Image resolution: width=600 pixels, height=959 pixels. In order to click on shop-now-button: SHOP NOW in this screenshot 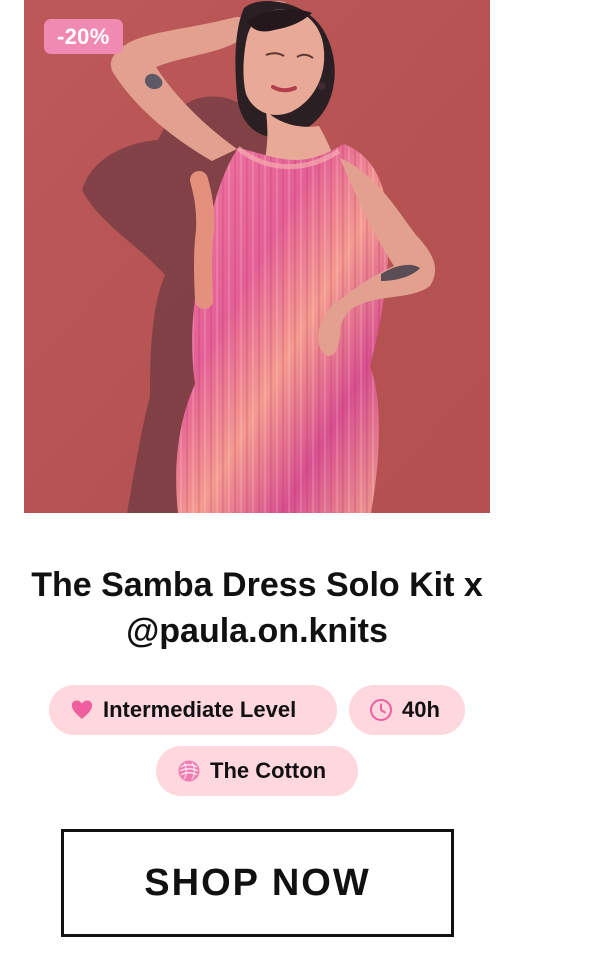, I will do `click(257, 883)`.